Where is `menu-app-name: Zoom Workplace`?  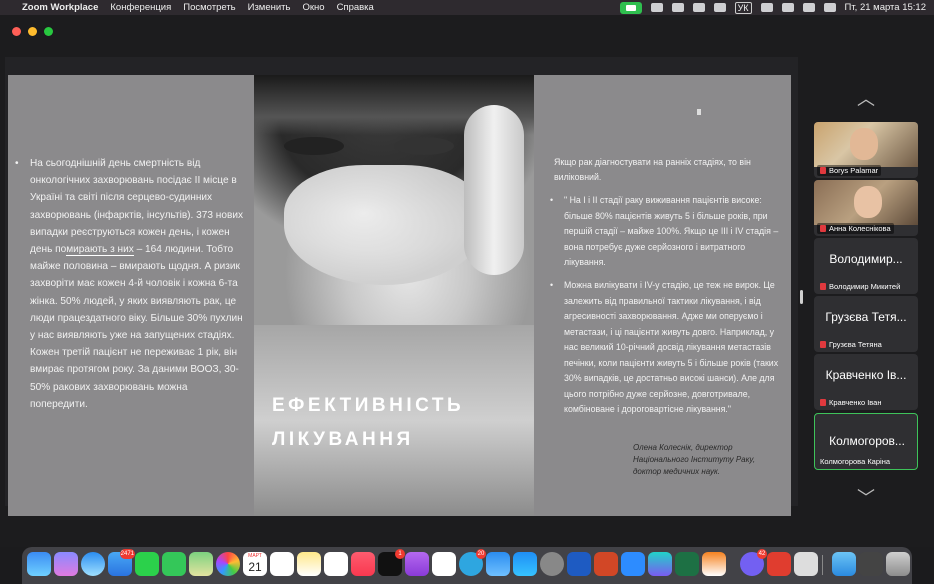
menu-app-name: Zoom Workplace is located at coordinates (60, 7).